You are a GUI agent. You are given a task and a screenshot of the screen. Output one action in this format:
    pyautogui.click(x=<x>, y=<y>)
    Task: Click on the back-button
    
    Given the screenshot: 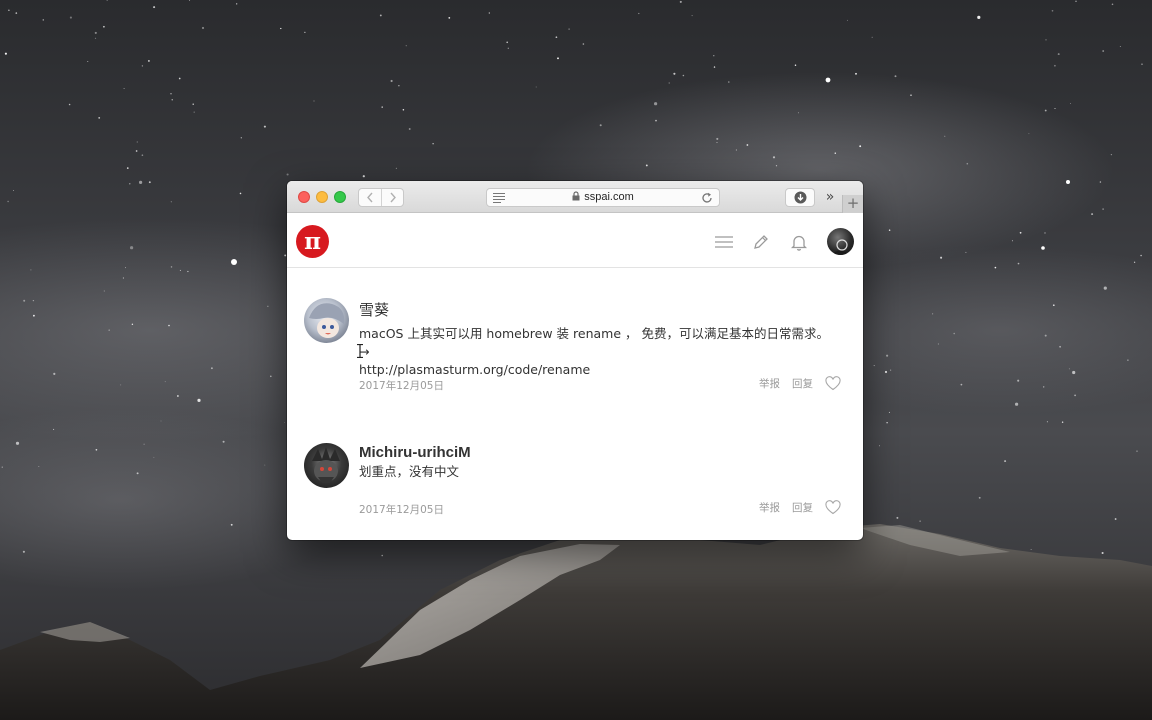 What is the action you would take?
    pyautogui.click(x=370, y=197)
    